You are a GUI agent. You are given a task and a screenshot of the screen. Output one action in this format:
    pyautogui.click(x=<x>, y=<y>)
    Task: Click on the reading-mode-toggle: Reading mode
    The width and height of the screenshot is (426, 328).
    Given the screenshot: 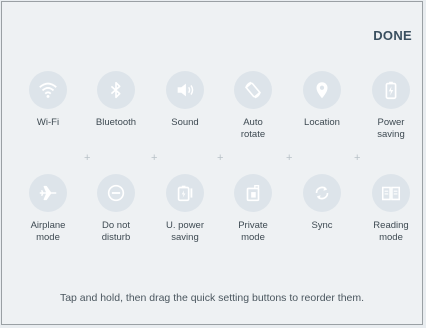 What is the action you would take?
    pyautogui.click(x=391, y=209)
    